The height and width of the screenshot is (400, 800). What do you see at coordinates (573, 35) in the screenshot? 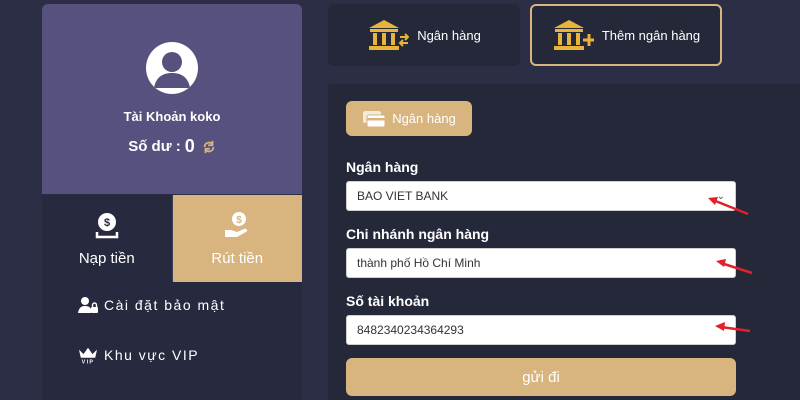
I see `bank-add-icon` at bounding box center [573, 35].